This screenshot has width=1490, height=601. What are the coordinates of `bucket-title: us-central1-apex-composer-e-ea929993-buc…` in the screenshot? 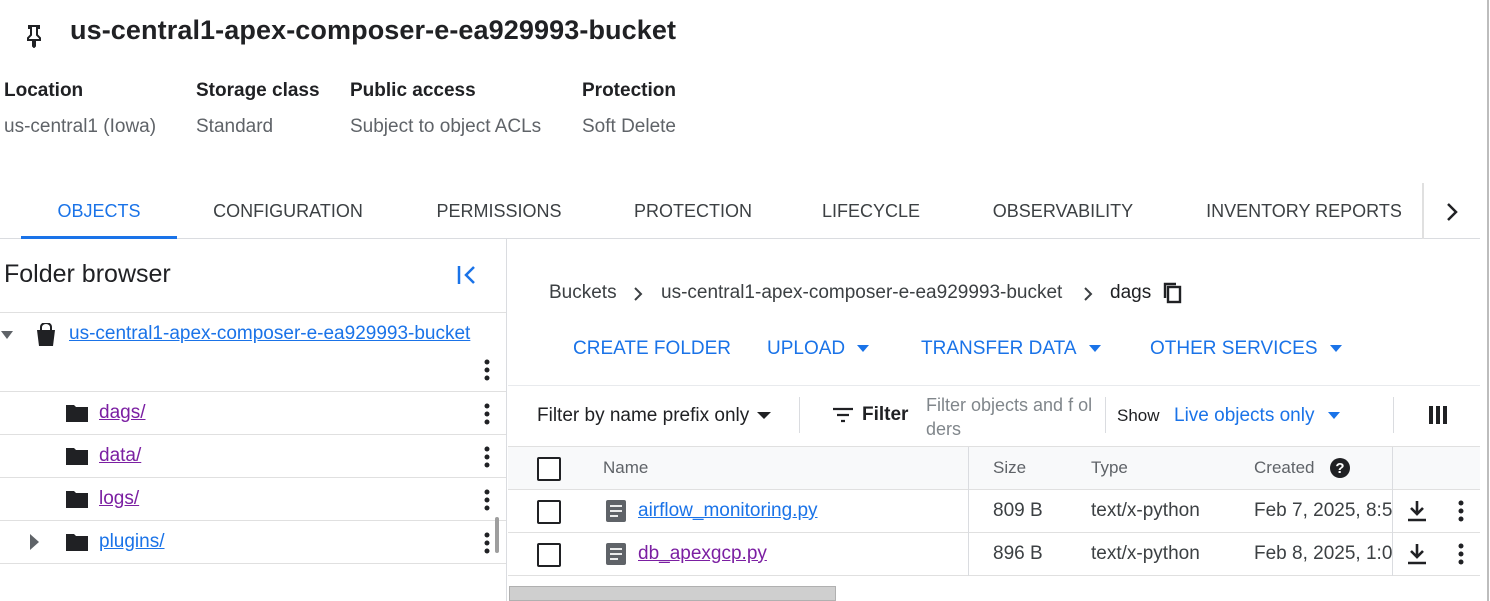 It's located at (373, 30).